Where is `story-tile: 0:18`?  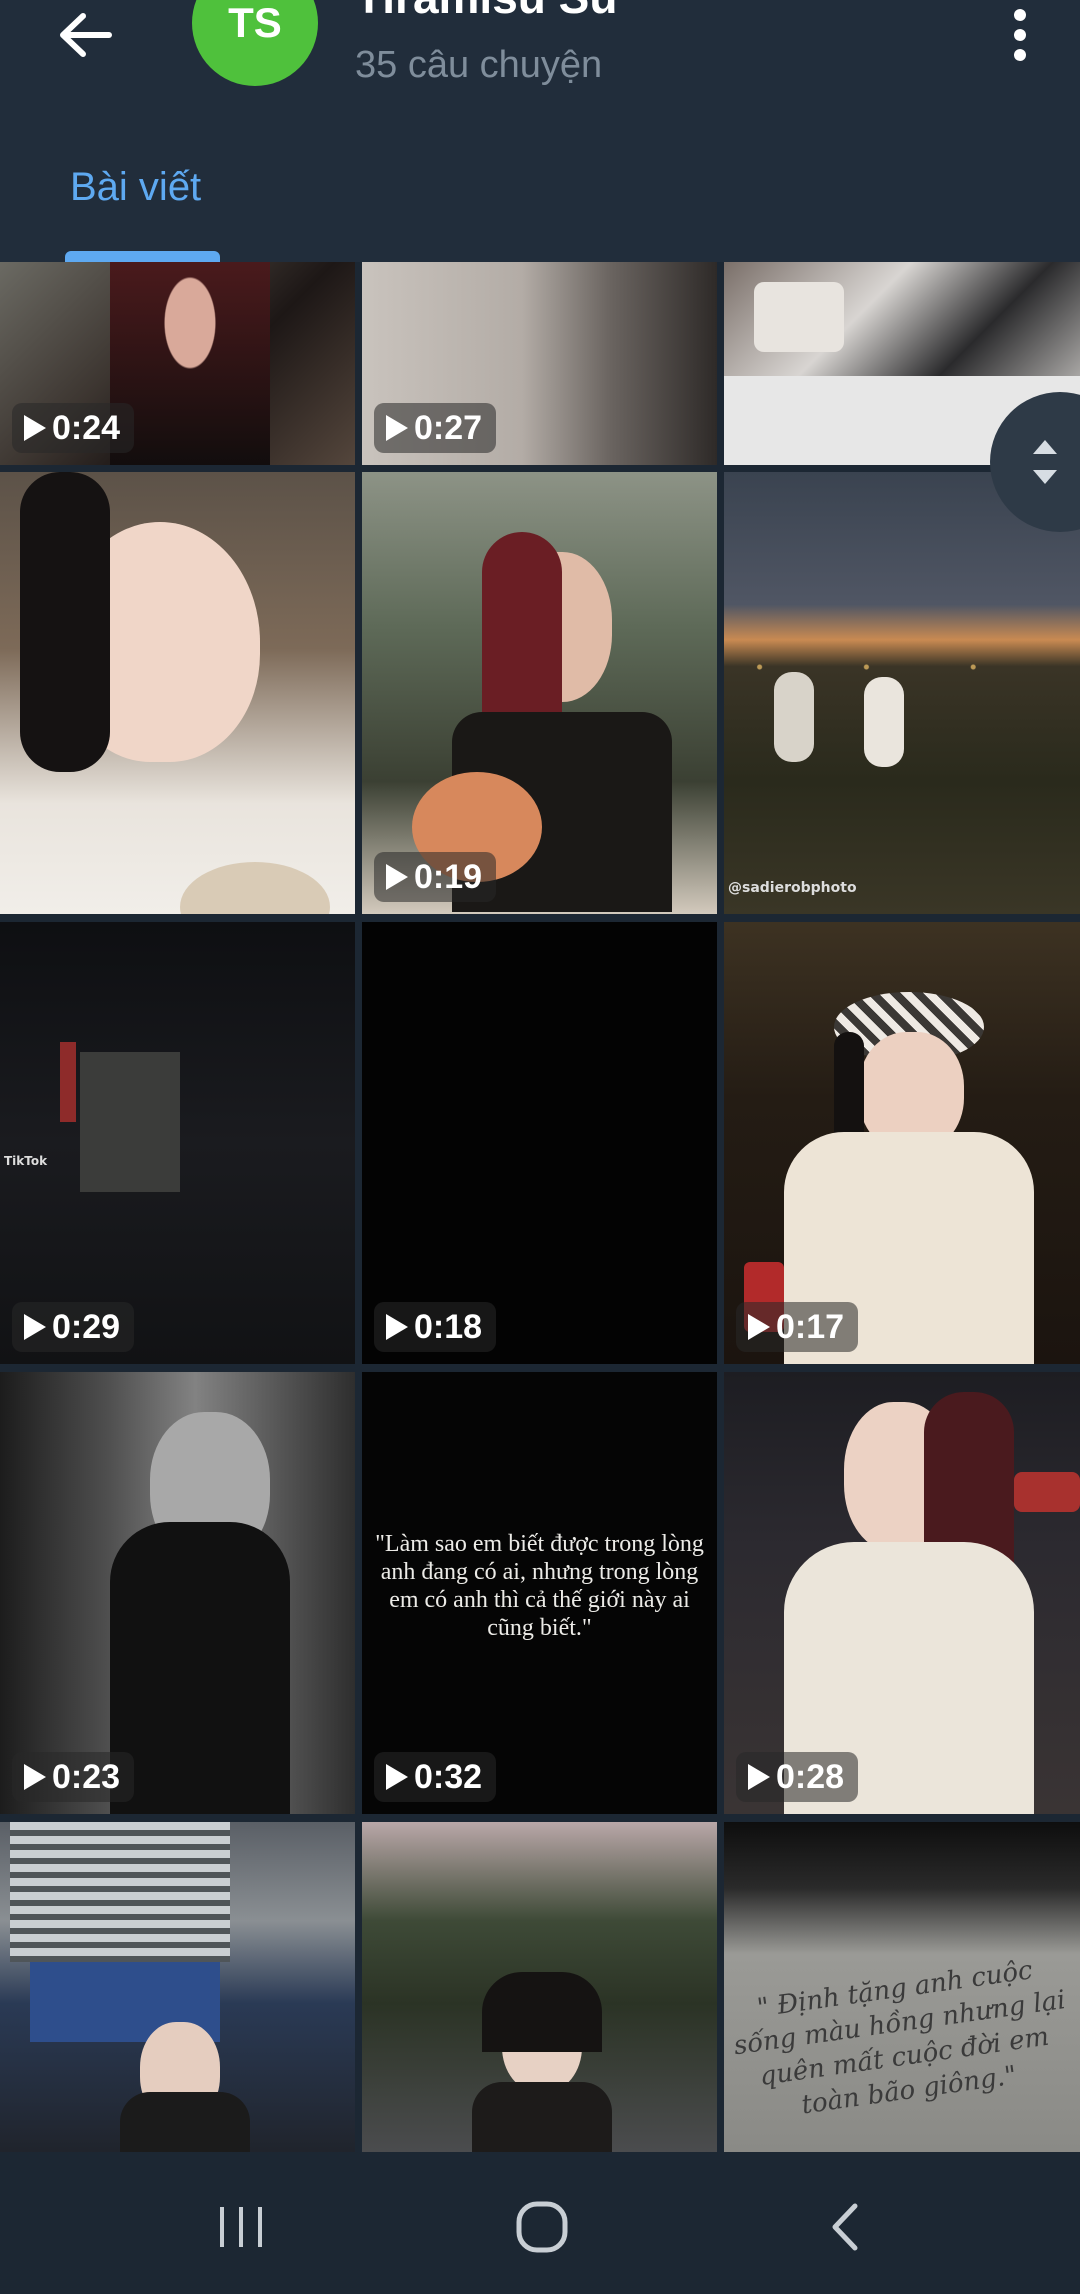
story-tile: 0:18 is located at coordinates (539, 1143).